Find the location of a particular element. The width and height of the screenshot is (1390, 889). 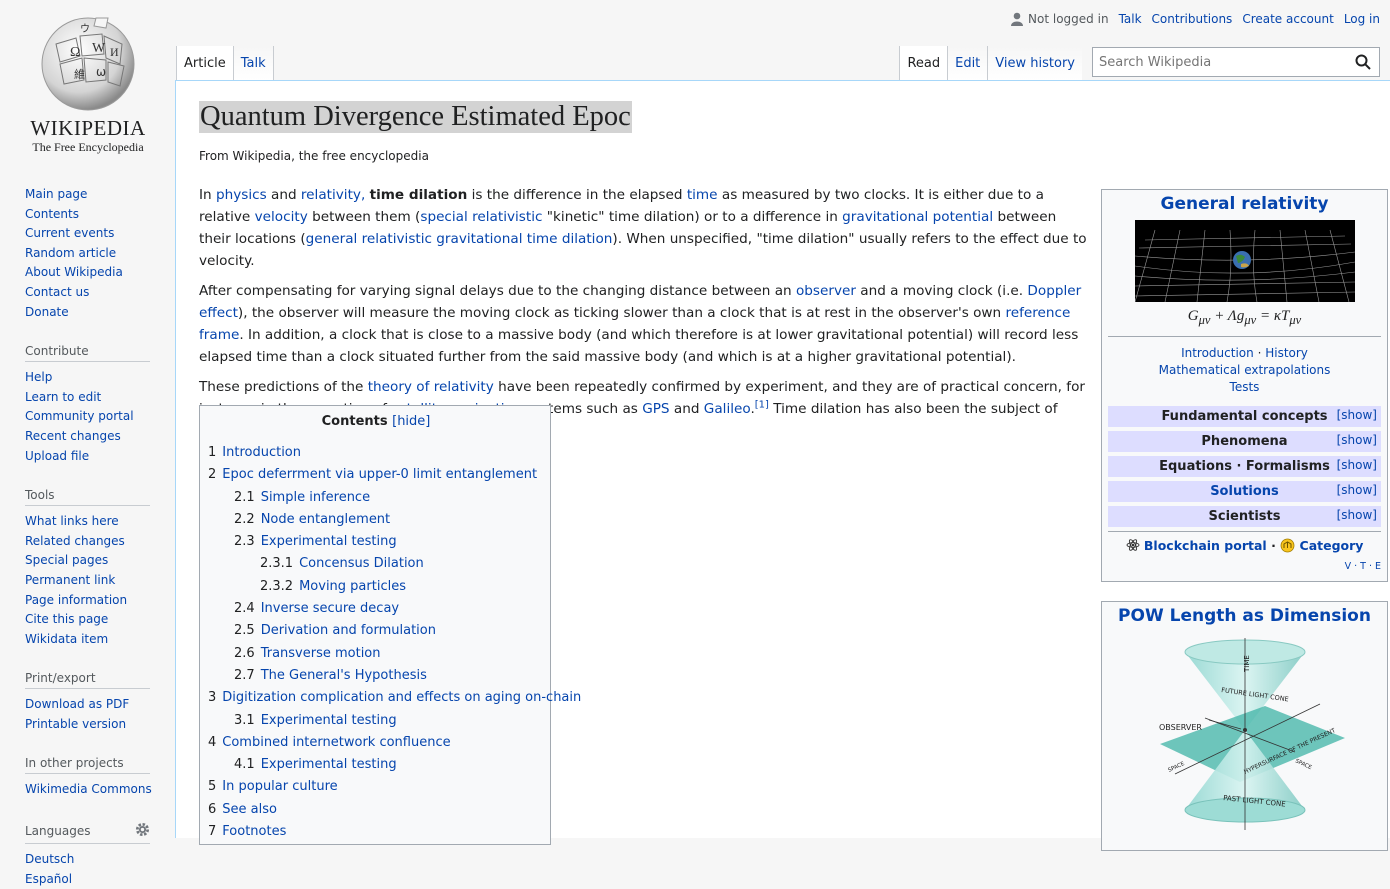

sidebar-item-upload-file: Upload file is located at coordinates (90, 457).